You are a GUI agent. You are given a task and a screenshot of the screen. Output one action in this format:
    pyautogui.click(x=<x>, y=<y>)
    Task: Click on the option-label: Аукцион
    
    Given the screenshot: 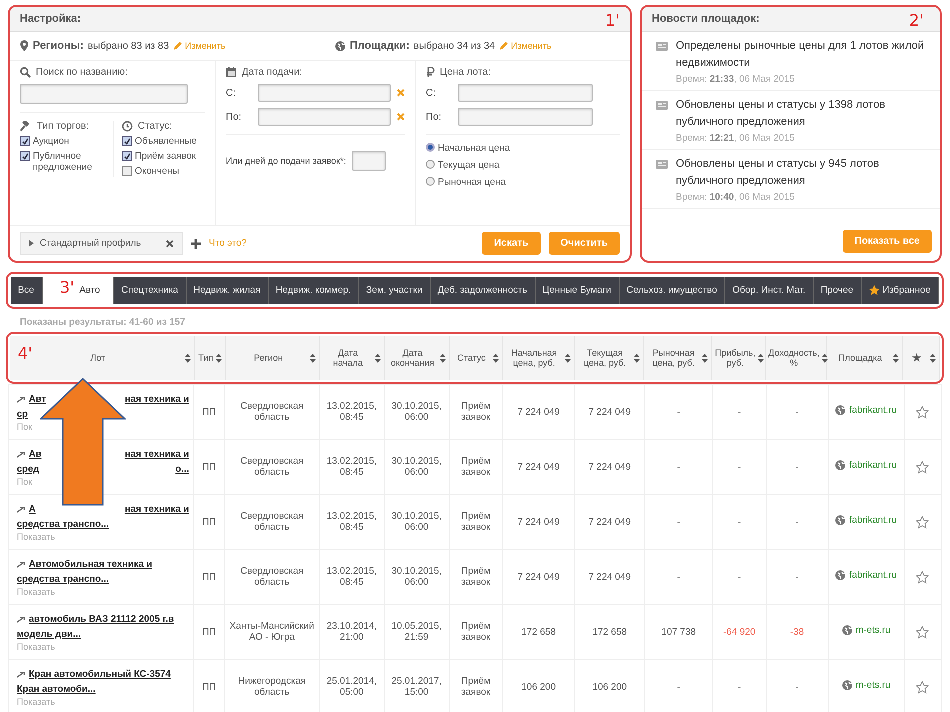 What is the action you would take?
    pyautogui.click(x=51, y=141)
    